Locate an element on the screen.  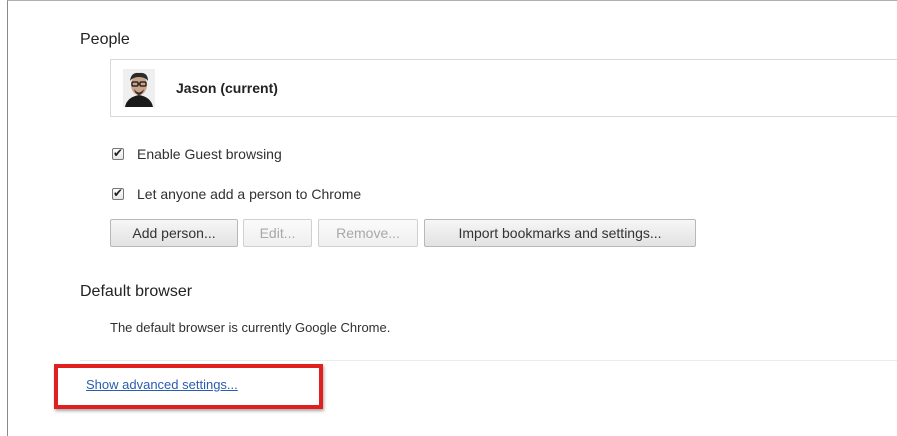
profile-list: Jason (current) is located at coordinates (503, 88).